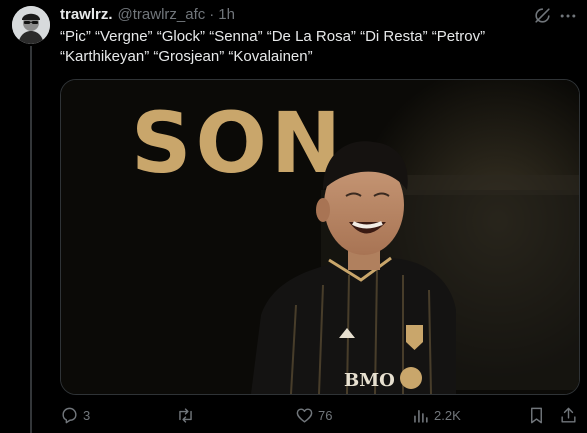  I want to click on shirt-sponsor-text: BMO, so click(369, 380).